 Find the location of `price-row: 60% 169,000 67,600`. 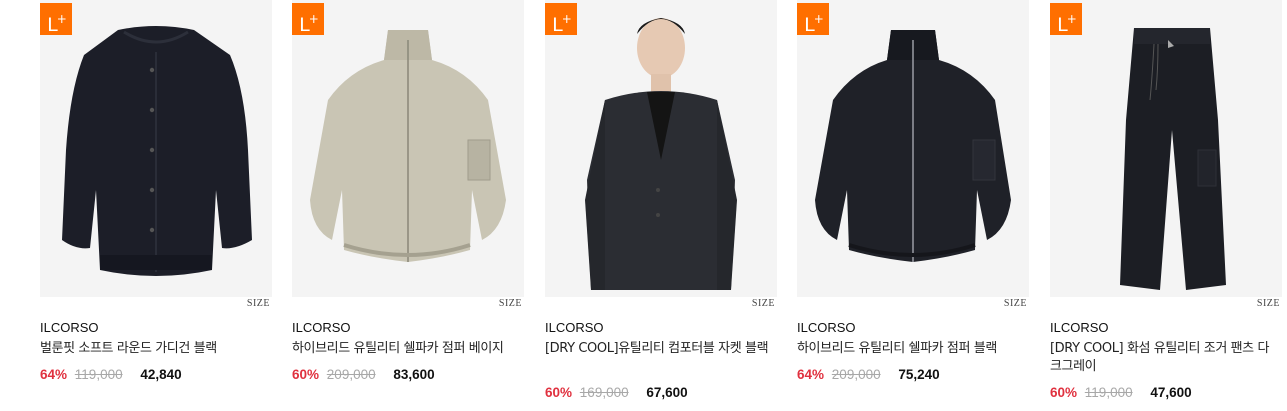

price-row: 60% 169,000 67,600 is located at coordinates (616, 392).